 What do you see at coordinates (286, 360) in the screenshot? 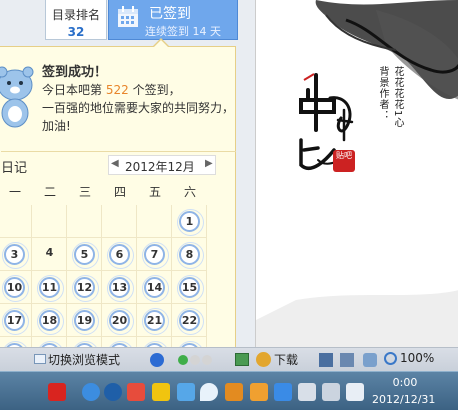
I see `download-label: 下载` at bounding box center [286, 360].